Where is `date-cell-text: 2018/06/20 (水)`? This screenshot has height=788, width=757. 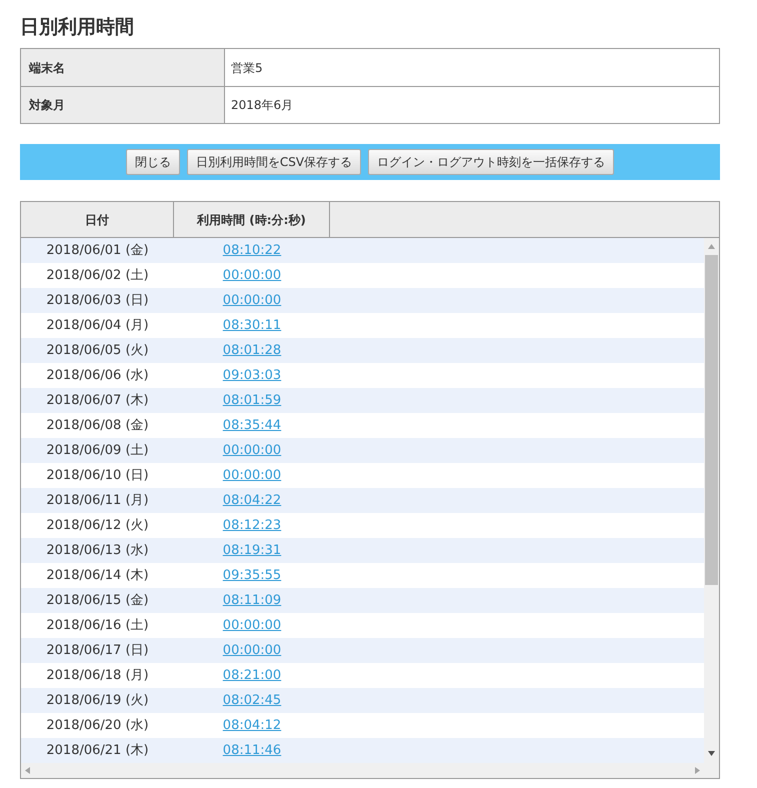 date-cell-text: 2018/06/20 (水) is located at coordinates (97, 725).